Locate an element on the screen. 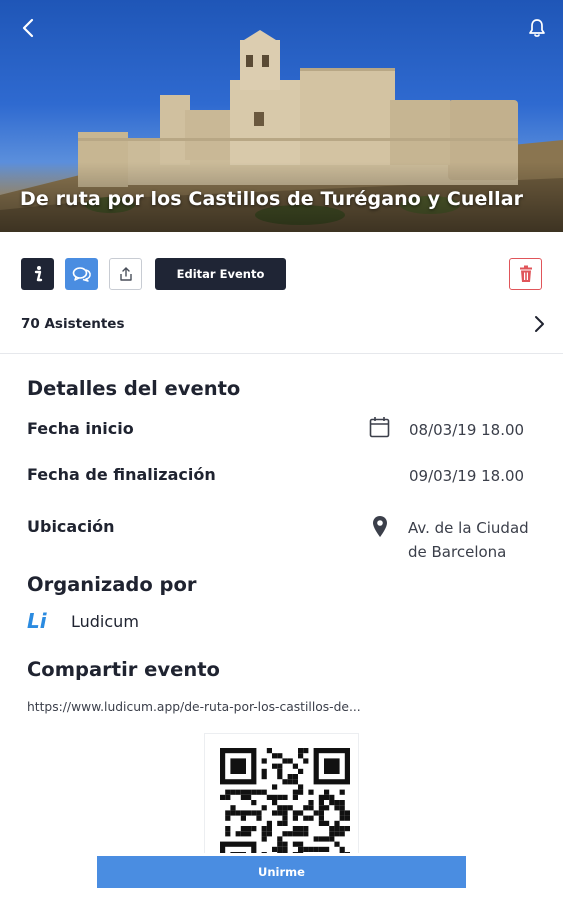  location-address-line2: de Barcelona is located at coordinates (457, 552).